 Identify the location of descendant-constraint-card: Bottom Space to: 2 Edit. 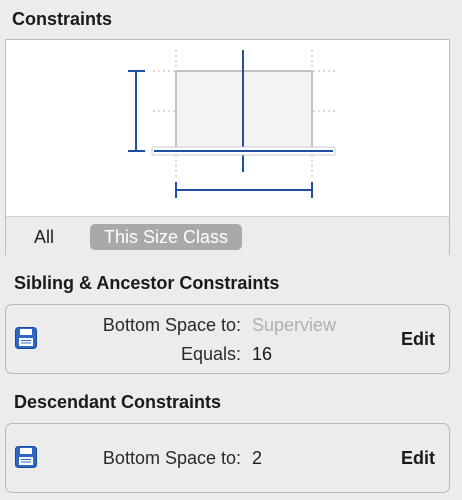
(227, 458).